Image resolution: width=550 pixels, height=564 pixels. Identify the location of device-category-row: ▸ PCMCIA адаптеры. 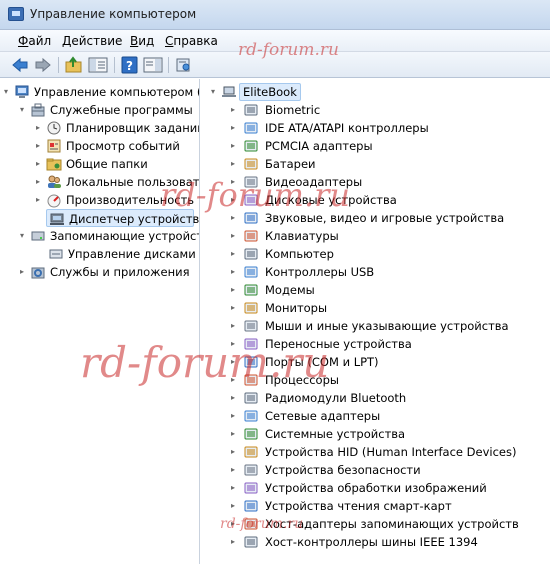
(390, 146).